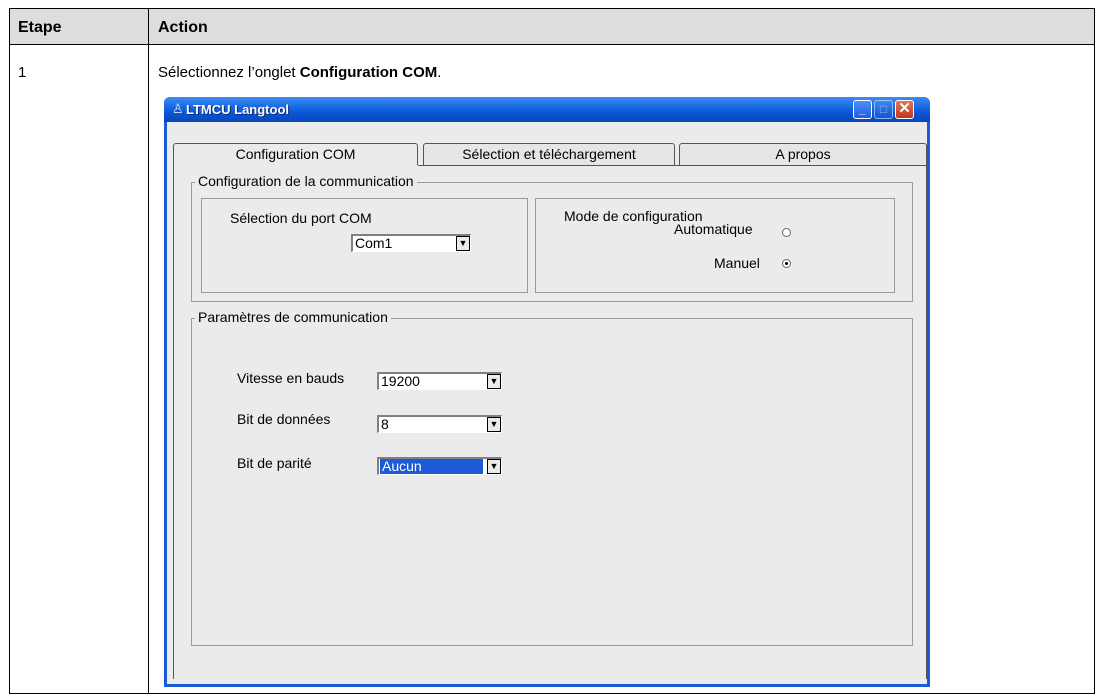  What do you see at coordinates (549, 154) in the screenshot?
I see `tab-selection-telechargement: Sélection et téléchargement` at bounding box center [549, 154].